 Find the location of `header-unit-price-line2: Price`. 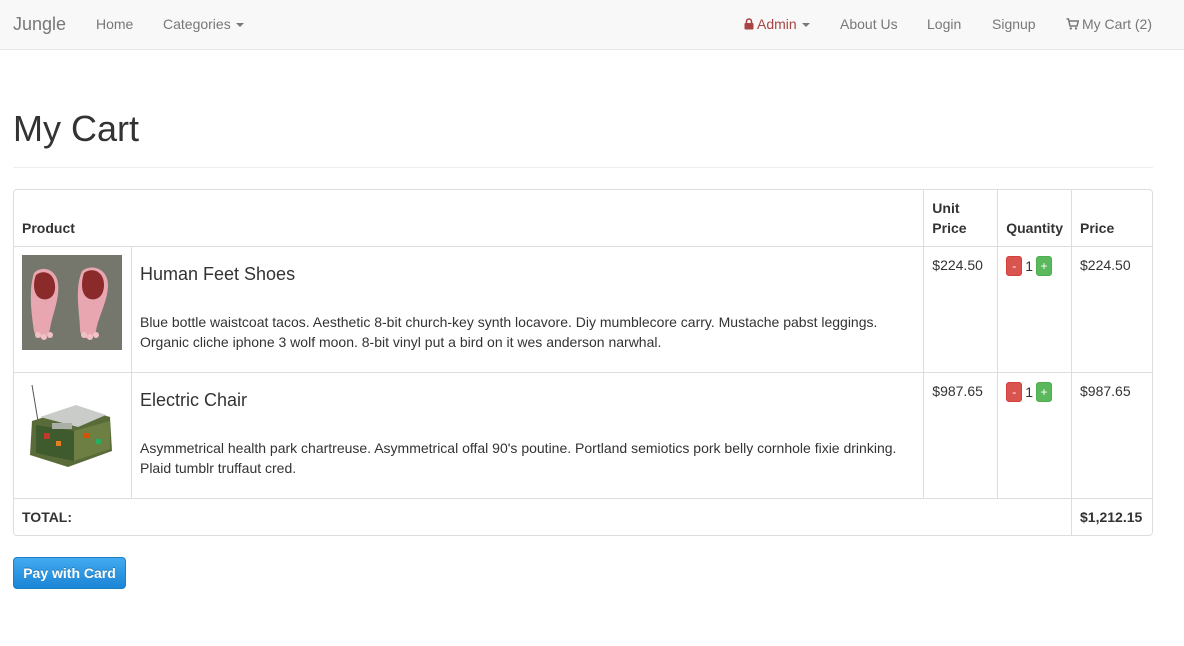

header-unit-price-line2: Price is located at coordinates (949, 228).